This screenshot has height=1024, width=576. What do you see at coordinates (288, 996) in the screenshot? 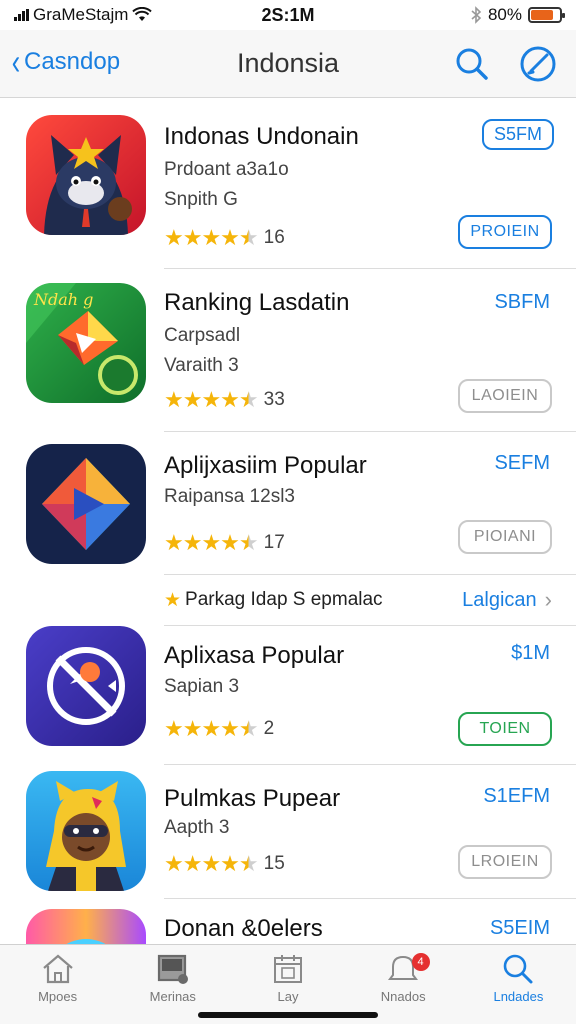
I see `tab-label: Lay` at bounding box center [288, 996].